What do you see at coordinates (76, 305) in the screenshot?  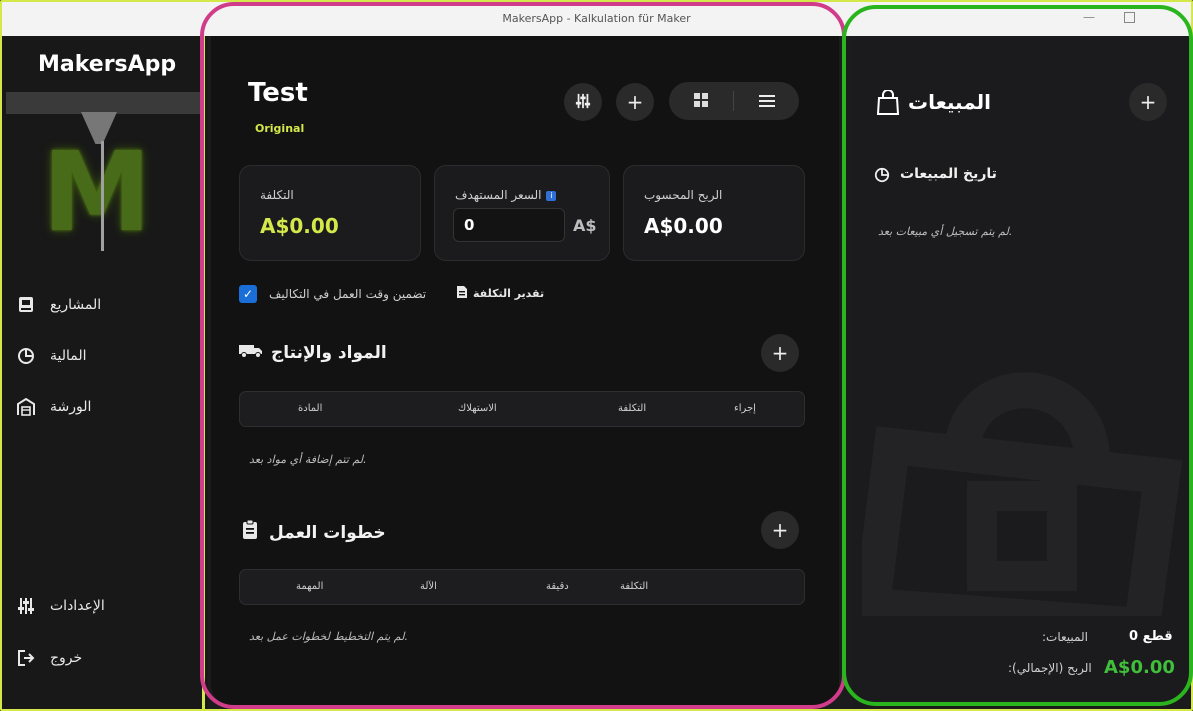 I see `sidebar-item-label: المشاريع` at bounding box center [76, 305].